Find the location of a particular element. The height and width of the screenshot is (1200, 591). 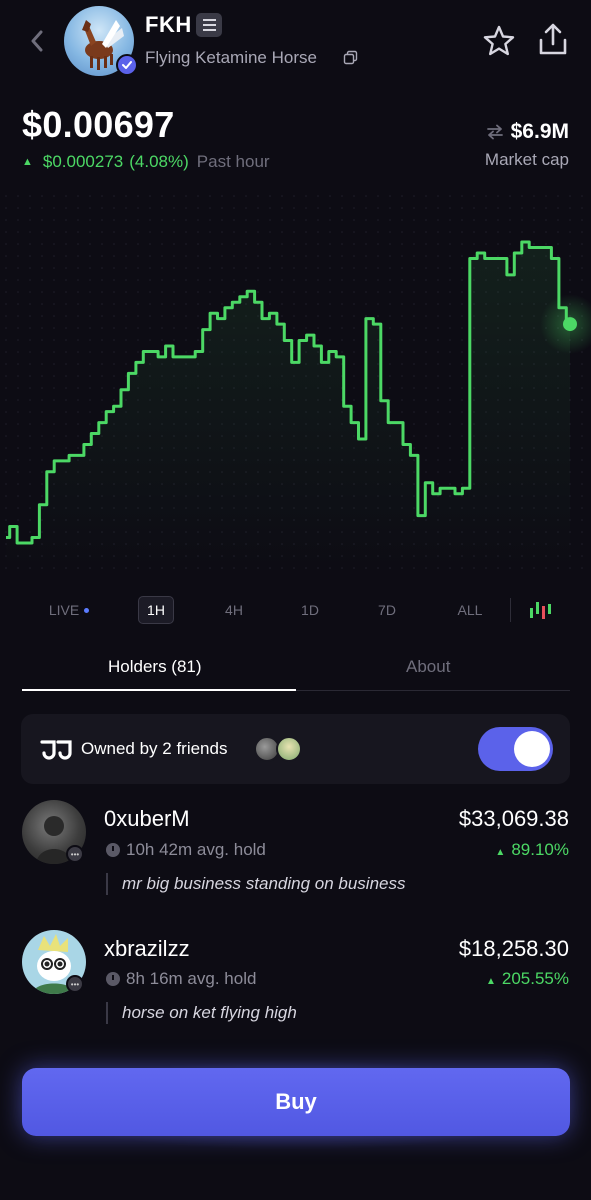

token-price: $0.00697 is located at coordinates (98, 124).